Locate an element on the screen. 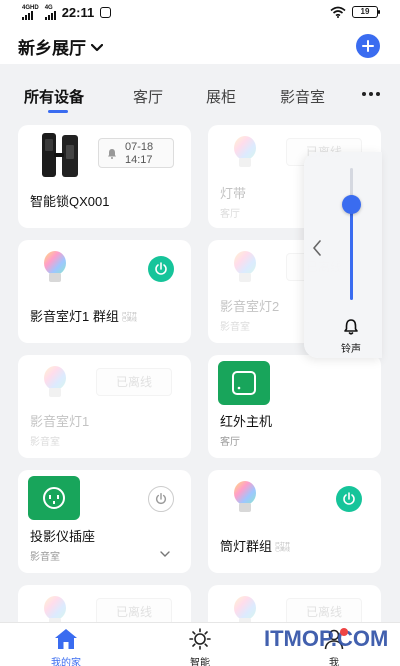 This screenshot has width=400, height=666. device-name: 筒灯群组 已打开 已离线 is located at coordinates (255, 546).